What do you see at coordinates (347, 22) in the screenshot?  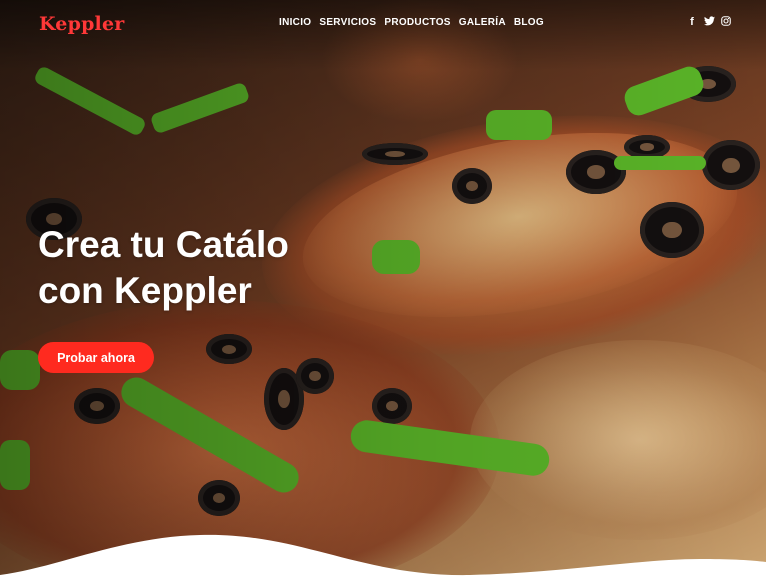 I see `nav-item-servicios: SERVICIOS` at bounding box center [347, 22].